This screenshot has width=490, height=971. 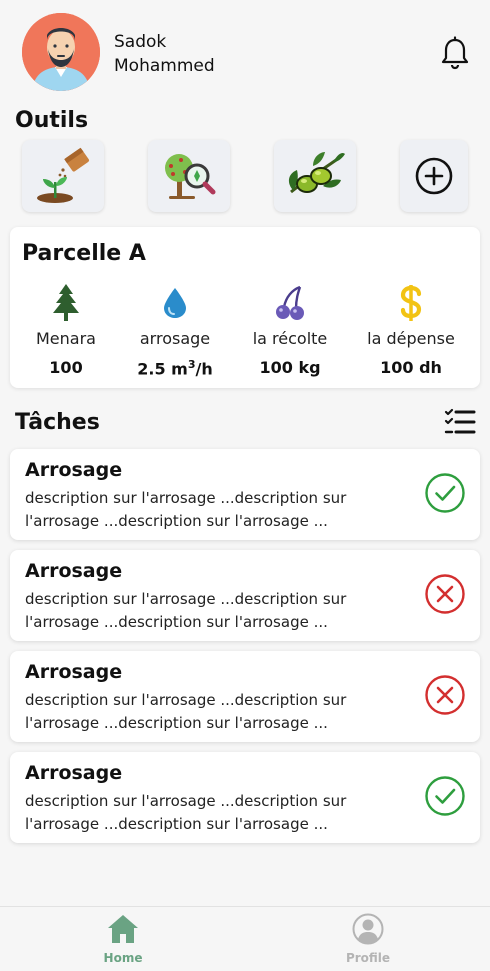 What do you see at coordinates (411, 338) in the screenshot?
I see `stat-label: la dépense` at bounding box center [411, 338].